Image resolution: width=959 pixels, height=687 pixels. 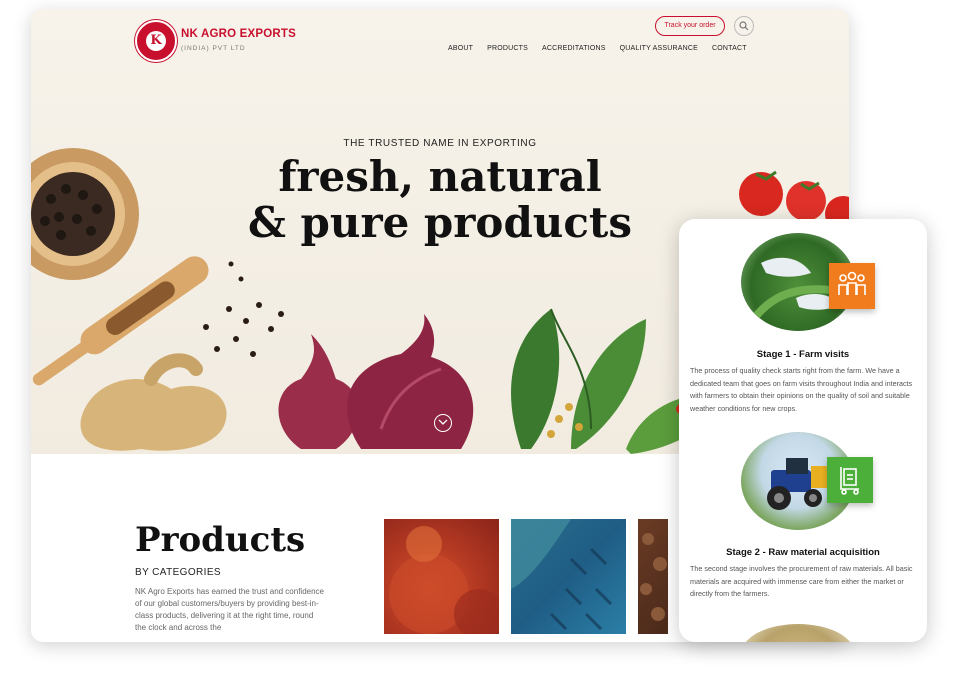 I want to click on nav-item-products: PRODUCTS, so click(x=507, y=48).